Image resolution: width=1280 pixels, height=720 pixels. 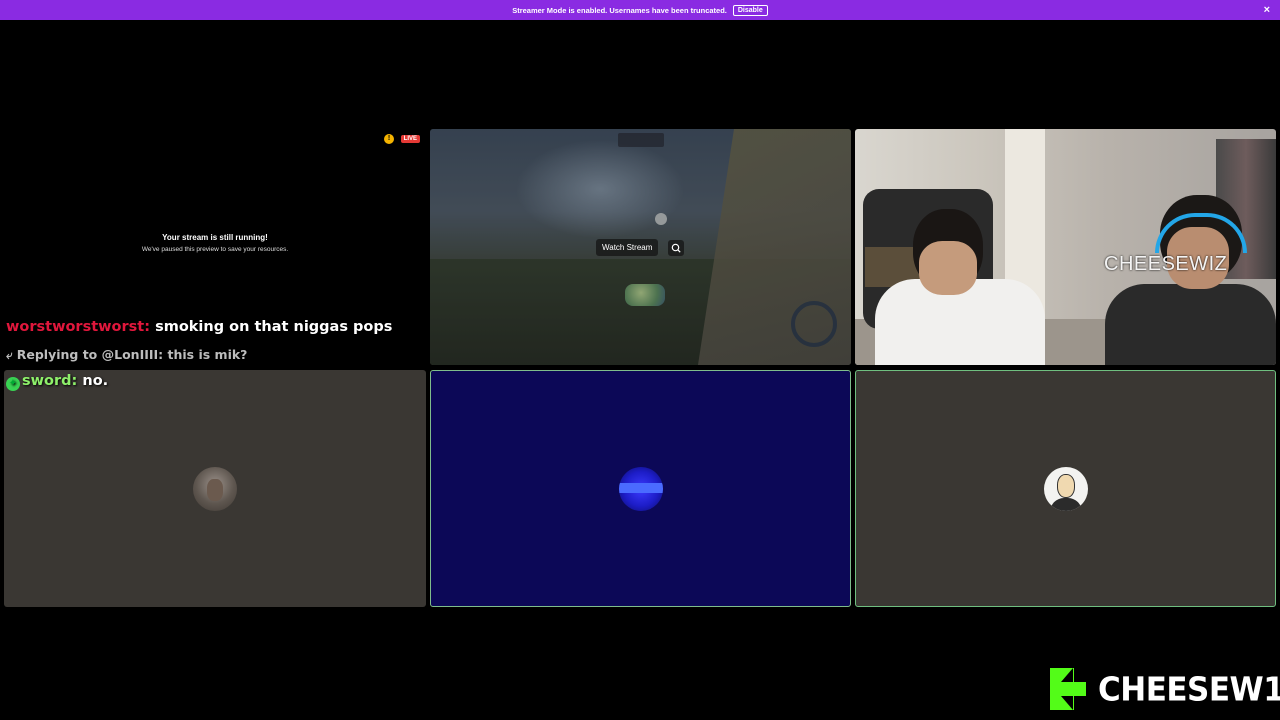 I want to click on close-icon: ×, so click(x=1267, y=10).